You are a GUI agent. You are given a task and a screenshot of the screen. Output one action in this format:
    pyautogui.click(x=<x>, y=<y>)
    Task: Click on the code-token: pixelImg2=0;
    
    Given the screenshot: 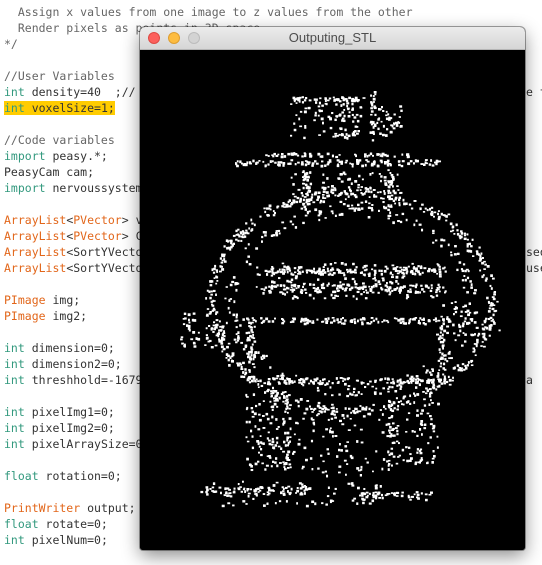 What is the action you would take?
    pyautogui.click(x=69, y=428)
    